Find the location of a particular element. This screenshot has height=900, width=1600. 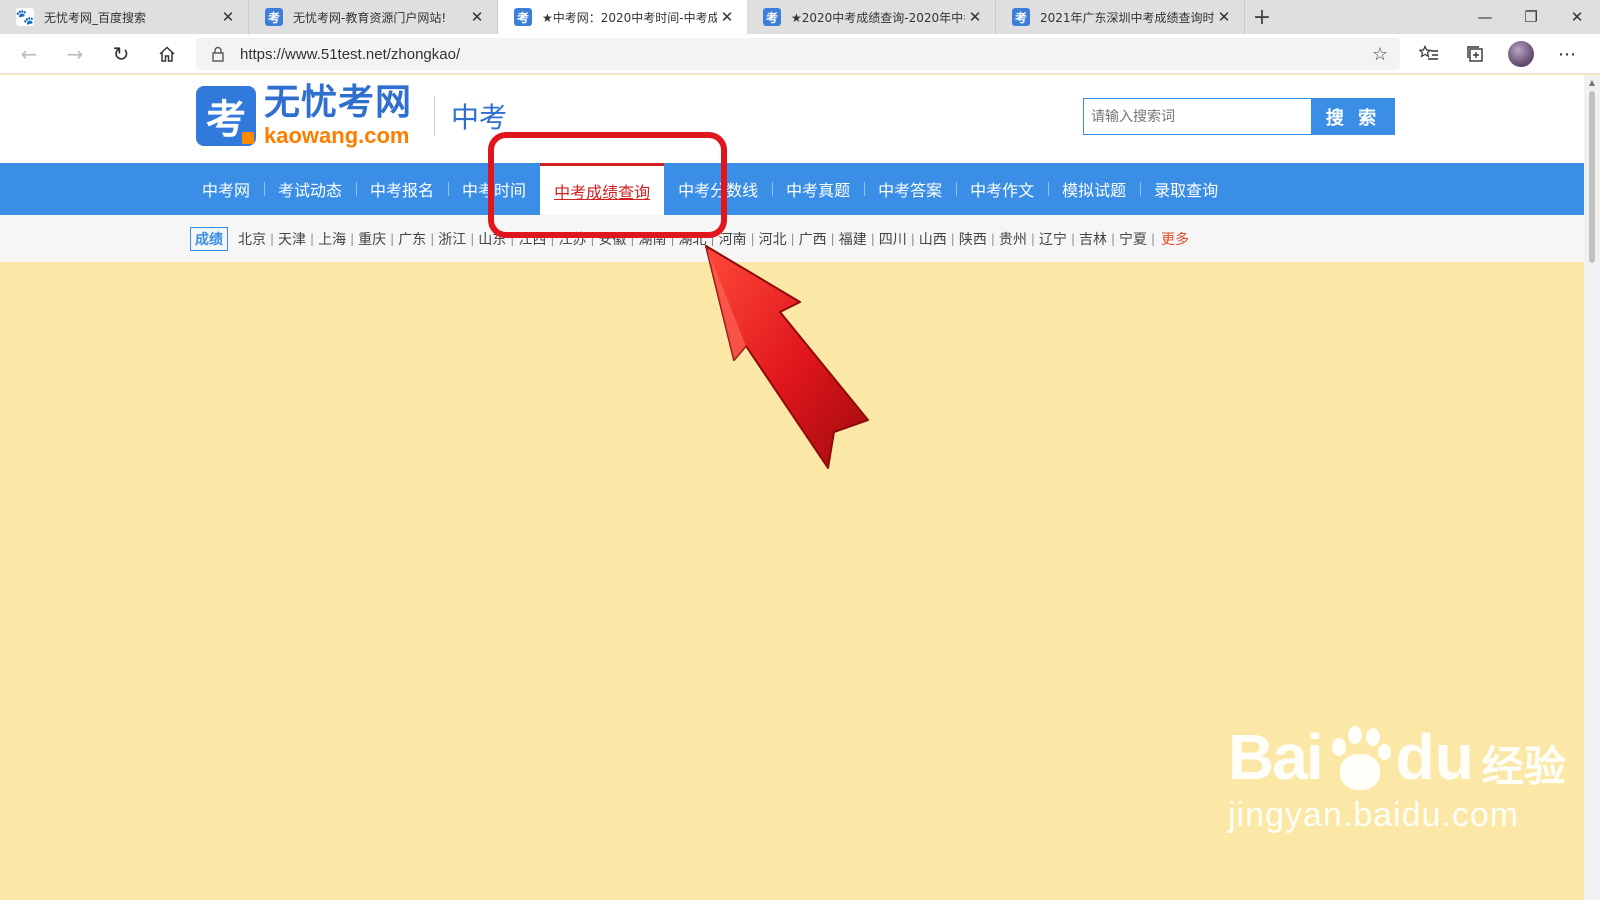

tab-title: ★2020中考成绩查询-2020年中考 is located at coordinates (878, 17).